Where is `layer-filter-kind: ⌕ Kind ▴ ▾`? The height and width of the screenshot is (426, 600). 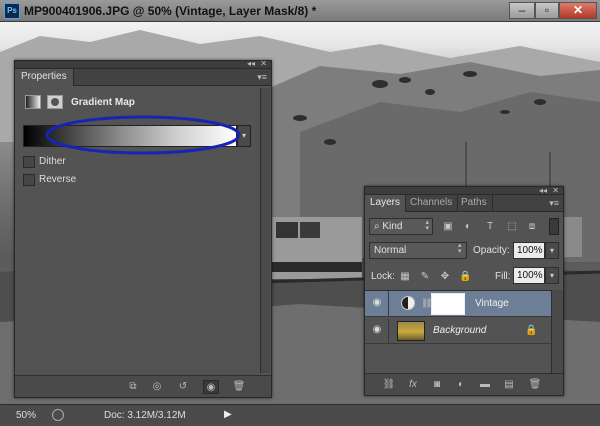
layer-filter-kind: ⌕ Kind ▴ ▾ is located at coordinates (401, 226).